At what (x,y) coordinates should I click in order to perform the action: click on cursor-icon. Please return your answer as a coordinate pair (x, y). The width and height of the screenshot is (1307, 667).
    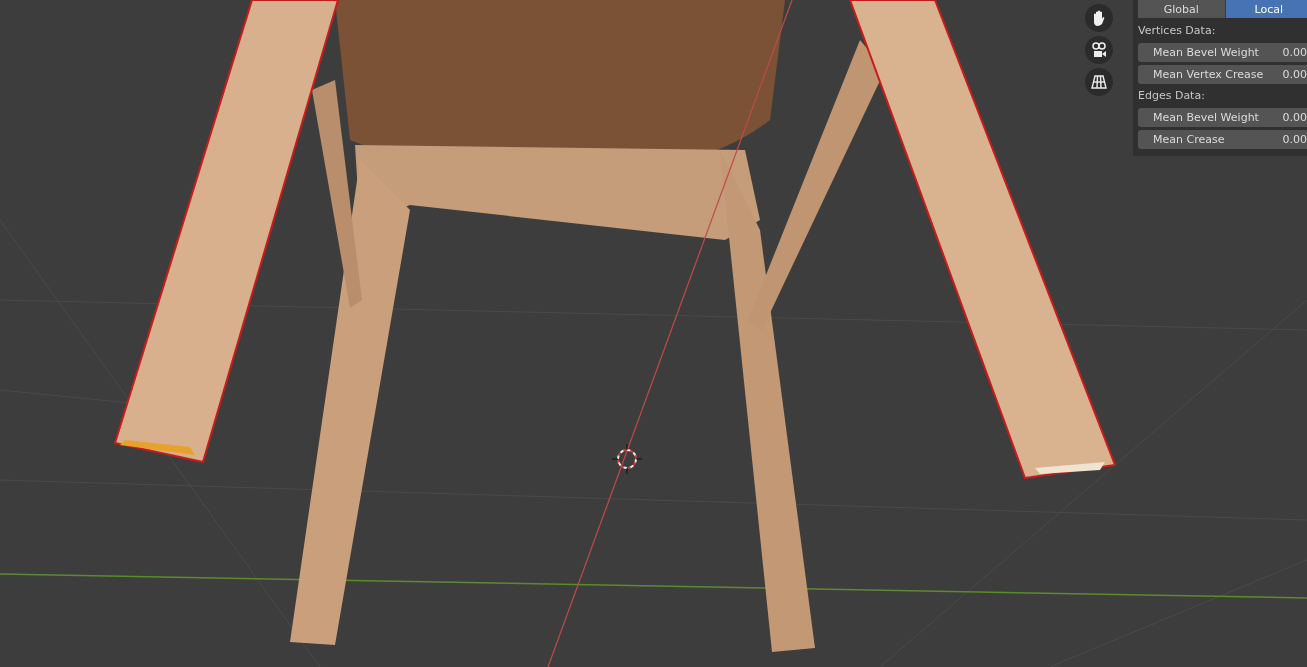
    Looking at the image, I should click on (627, 459).